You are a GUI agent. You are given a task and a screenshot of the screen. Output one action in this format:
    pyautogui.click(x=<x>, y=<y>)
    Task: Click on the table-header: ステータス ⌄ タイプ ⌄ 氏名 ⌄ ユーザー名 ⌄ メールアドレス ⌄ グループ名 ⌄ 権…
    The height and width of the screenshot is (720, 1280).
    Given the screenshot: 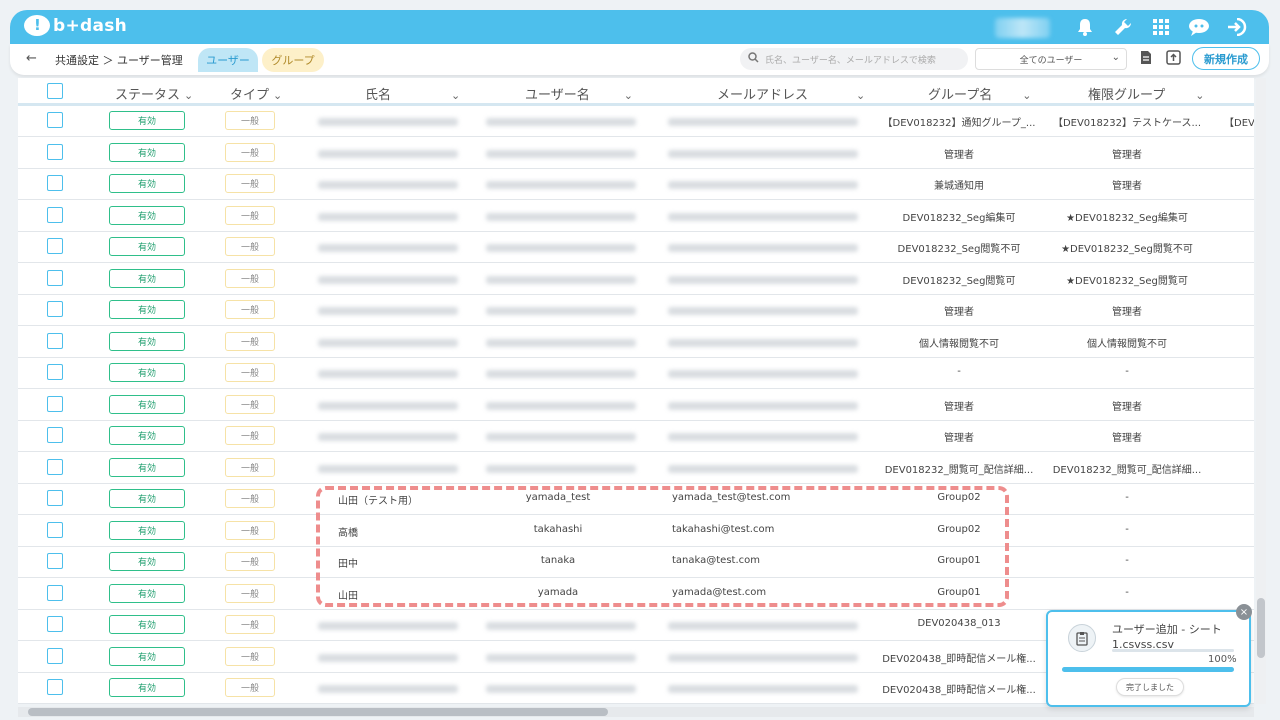 What is the action you would take?
    pyautogui.click(x=636, y=92)
    